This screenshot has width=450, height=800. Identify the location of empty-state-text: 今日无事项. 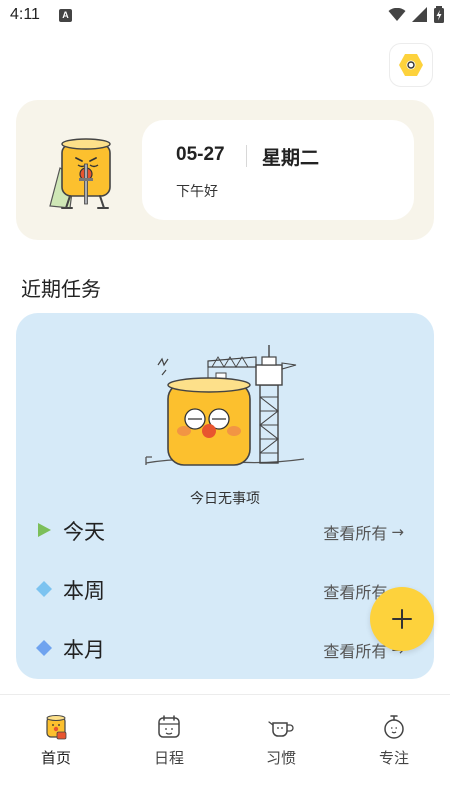
(225, 499).